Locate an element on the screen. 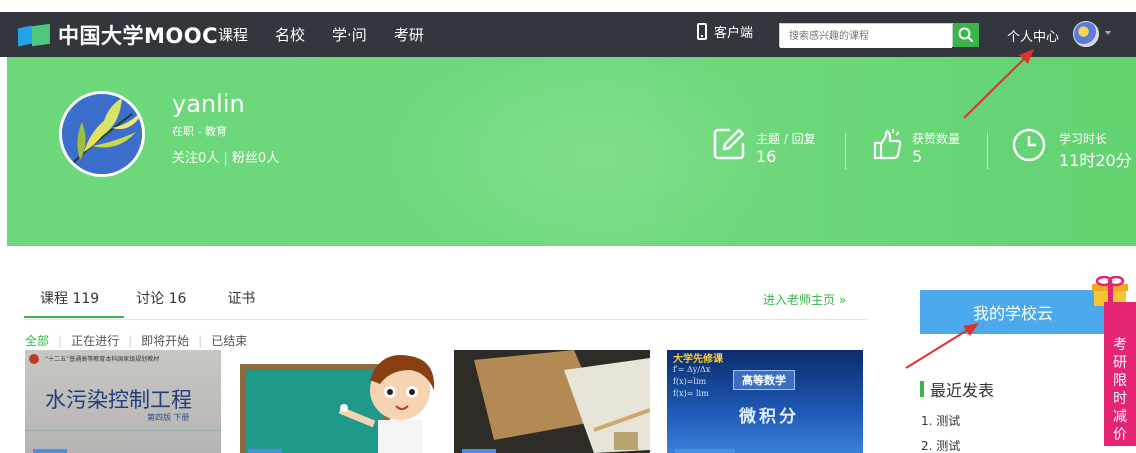 The height and width of the screenshot is (453, 1136). filter-upcoming: 即将开始 is located at coordinates (165, 340).